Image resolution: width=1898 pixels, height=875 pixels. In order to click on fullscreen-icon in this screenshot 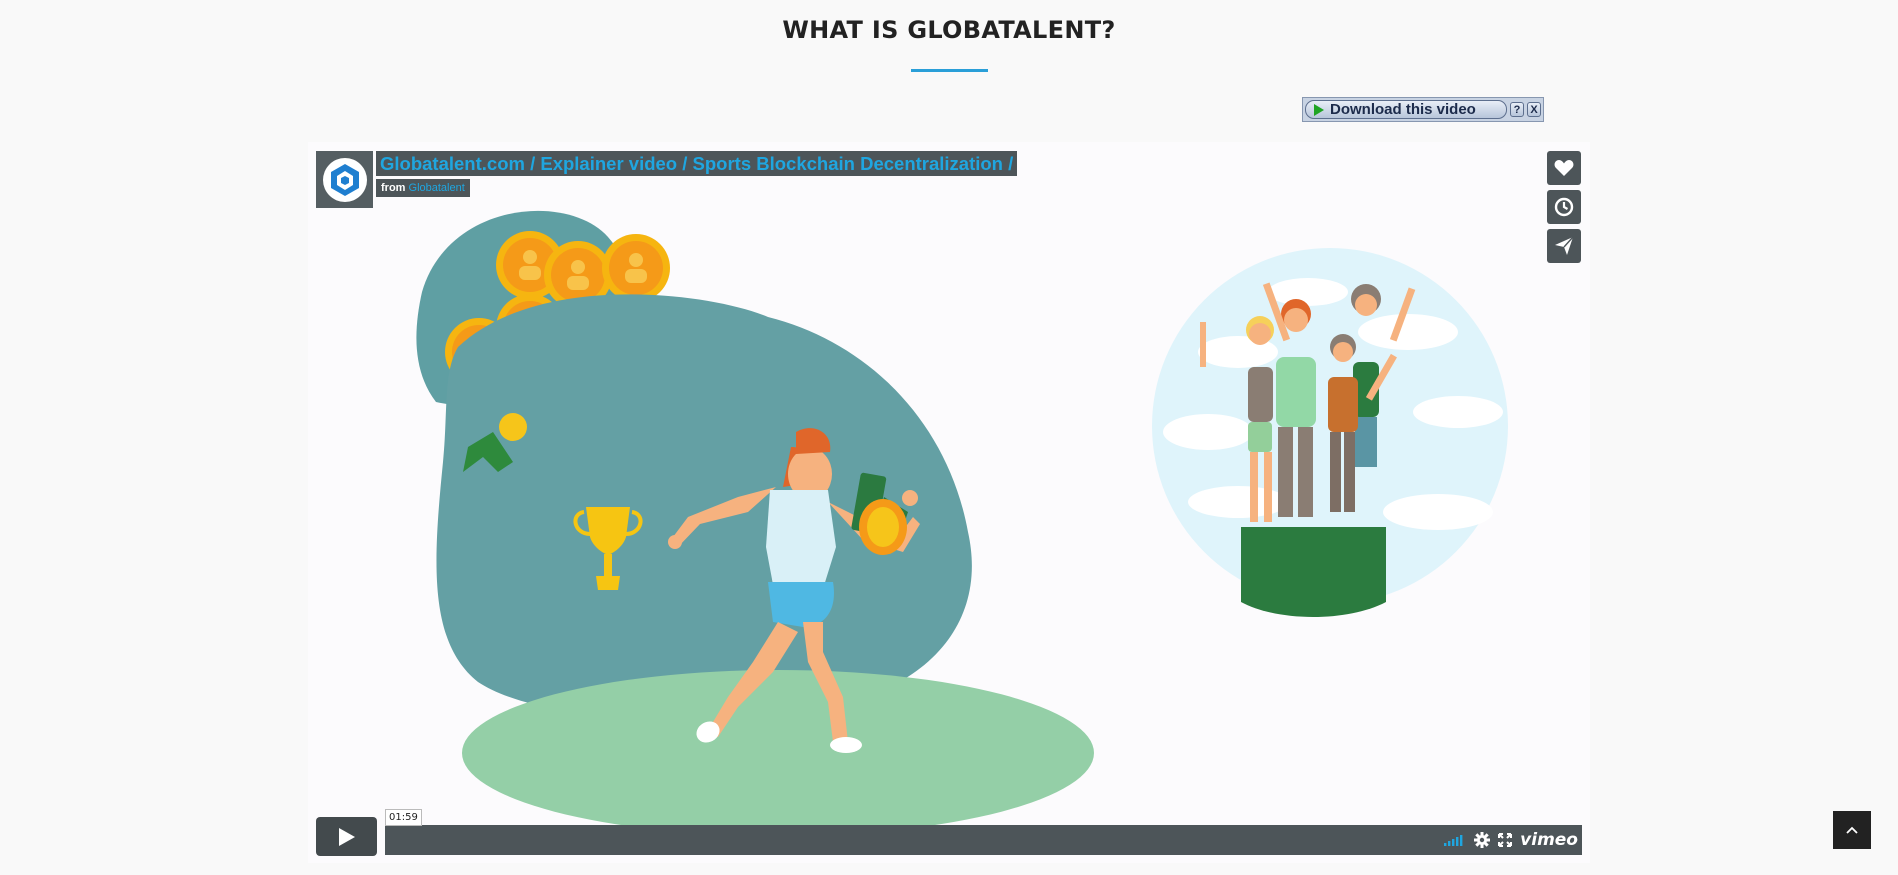, I will do `click(1505, 840)`.